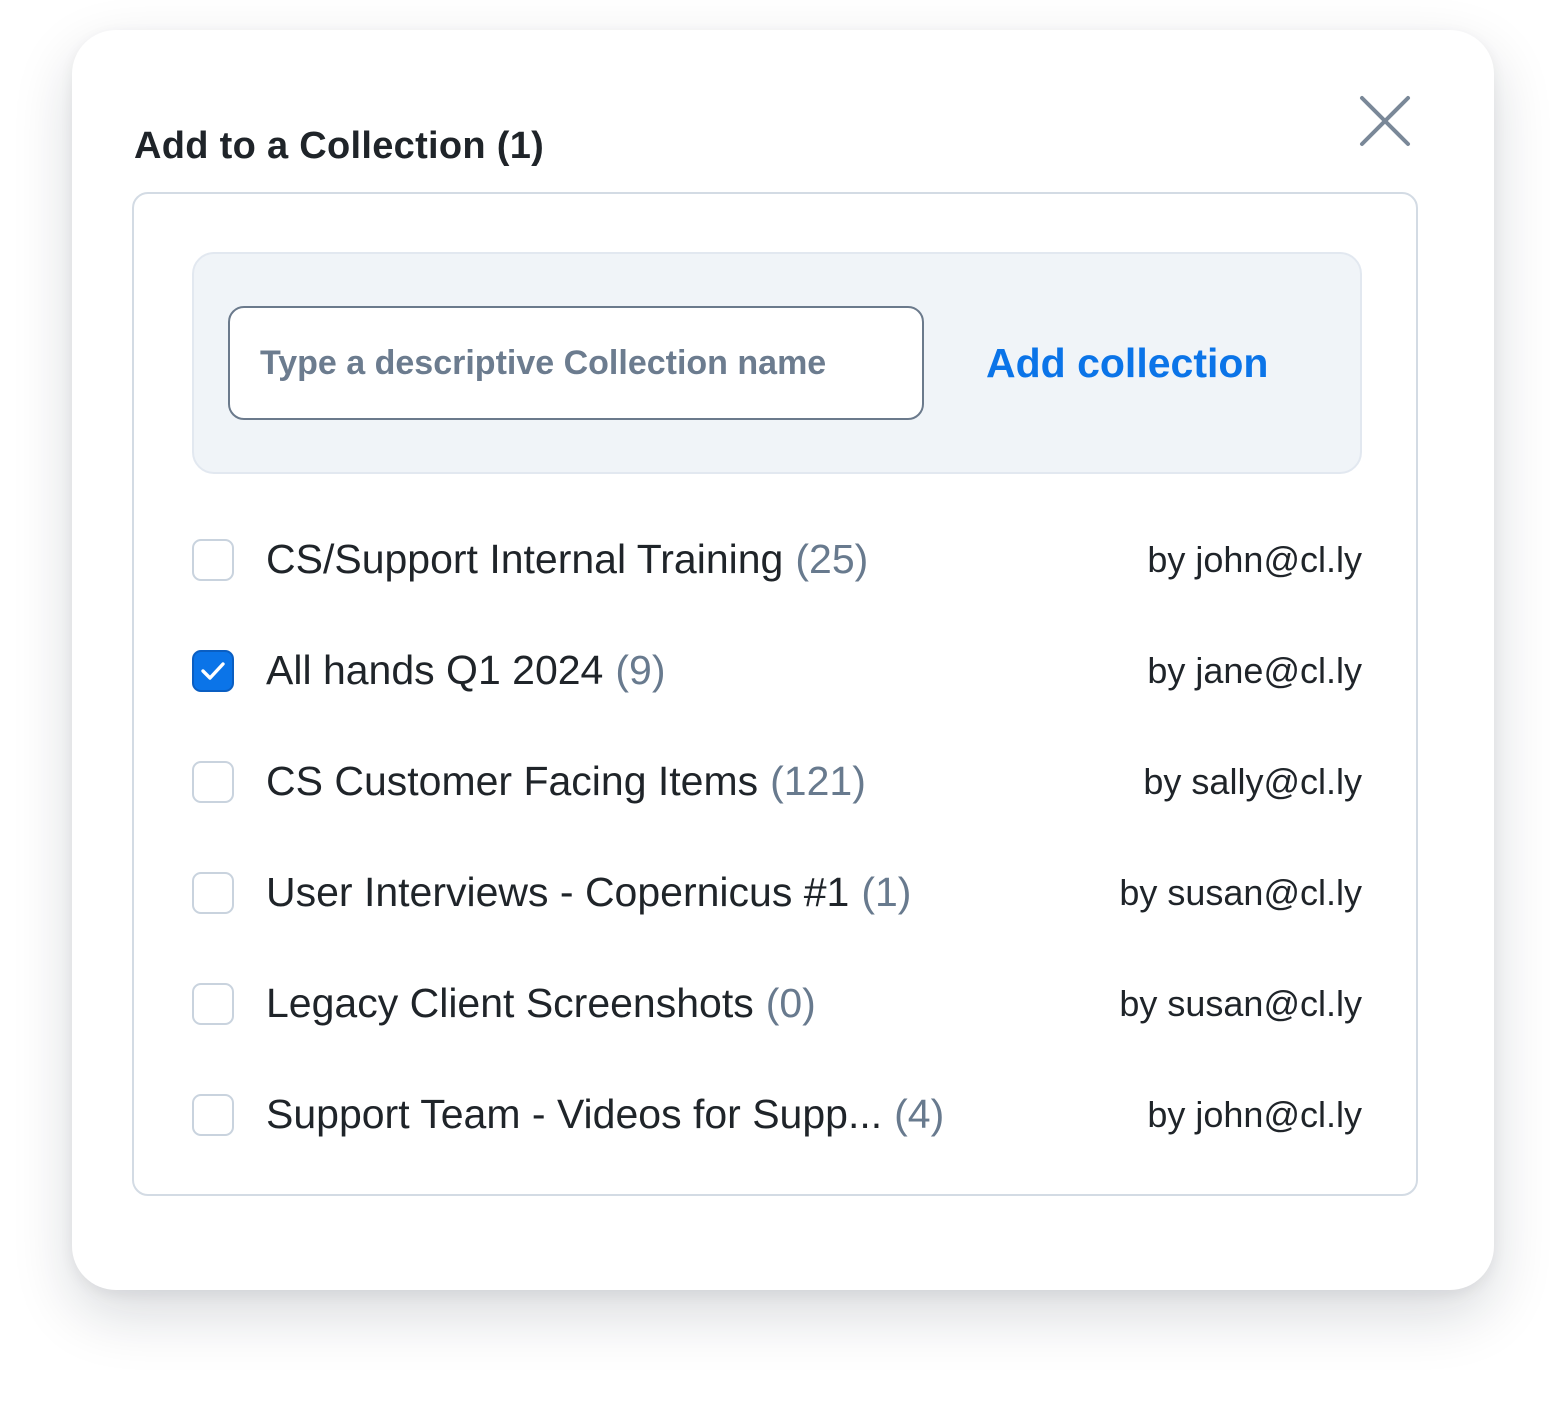 The width and height of the screenshot is (1566, 1404). Describe the element at coordinates (1252, 781) in the screenshot. I see `collection-owner: by sally@cl.ly` at that location.